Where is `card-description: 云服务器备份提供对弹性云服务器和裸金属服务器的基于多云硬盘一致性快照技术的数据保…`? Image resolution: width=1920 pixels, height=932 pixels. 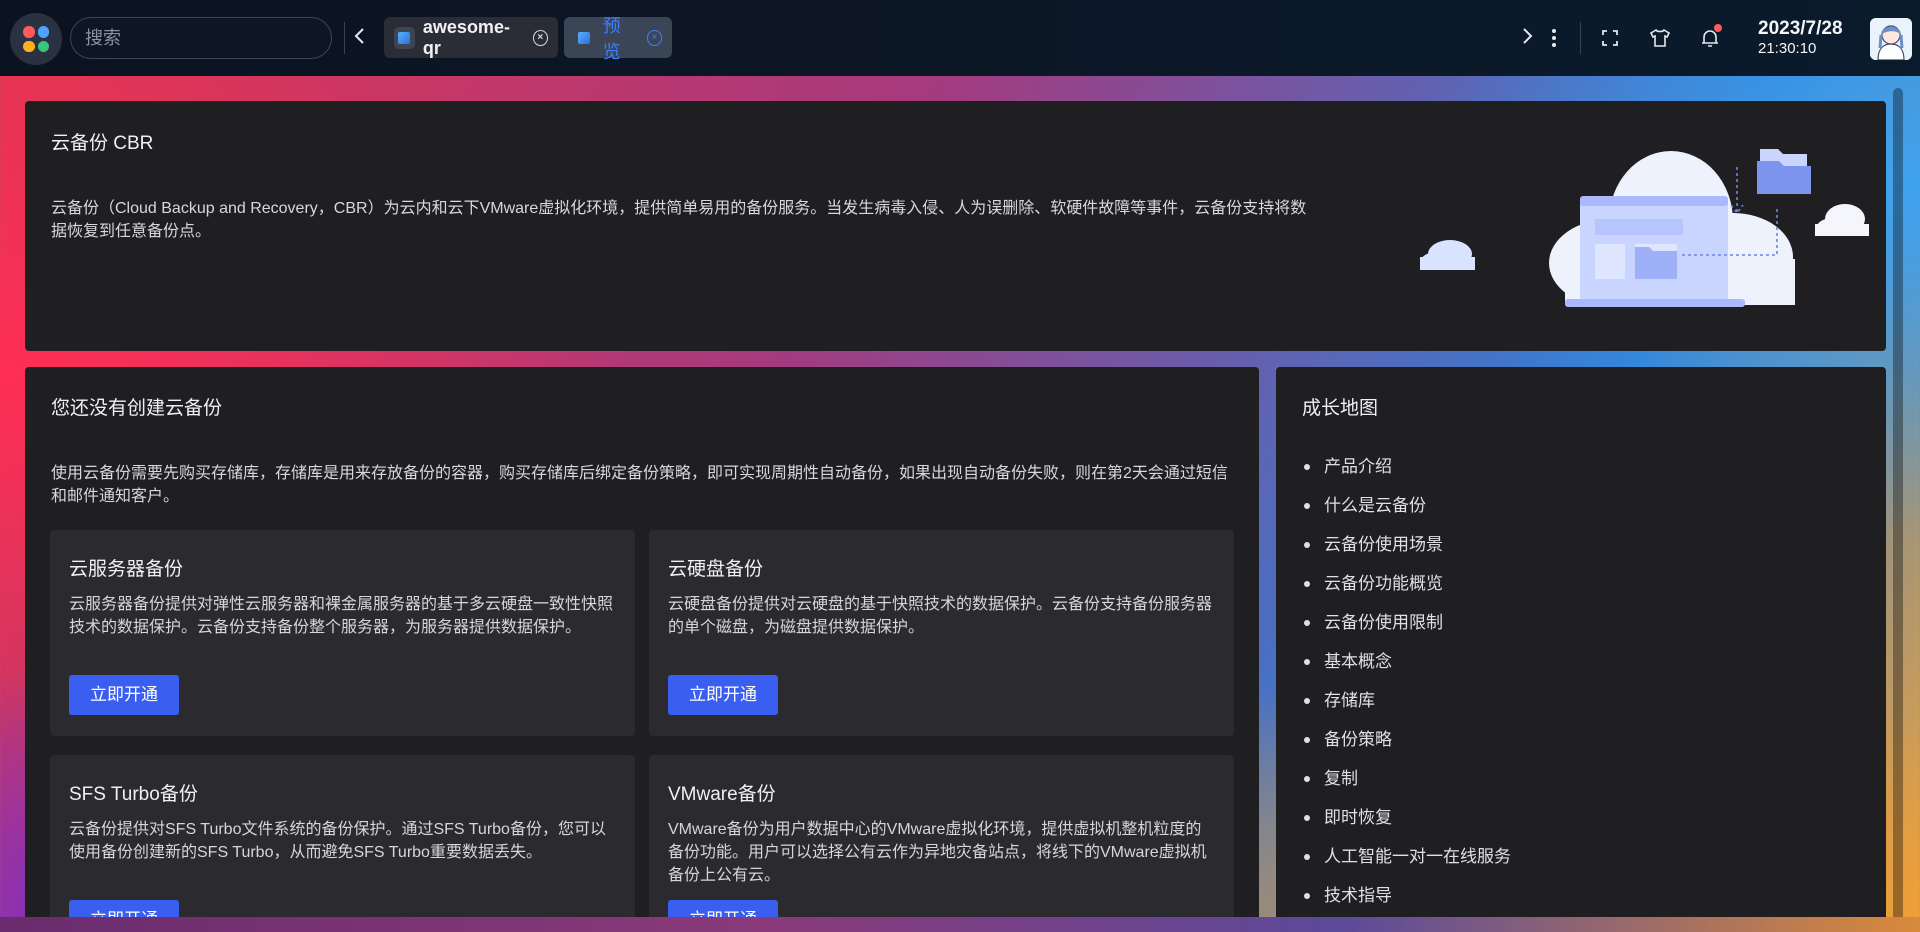
card-description: 云服务器备份提供对弹性云服务器和裸金属服务器的基于多云硬盘一致性快照技术的数据保… is located at coordinates (341, 616).